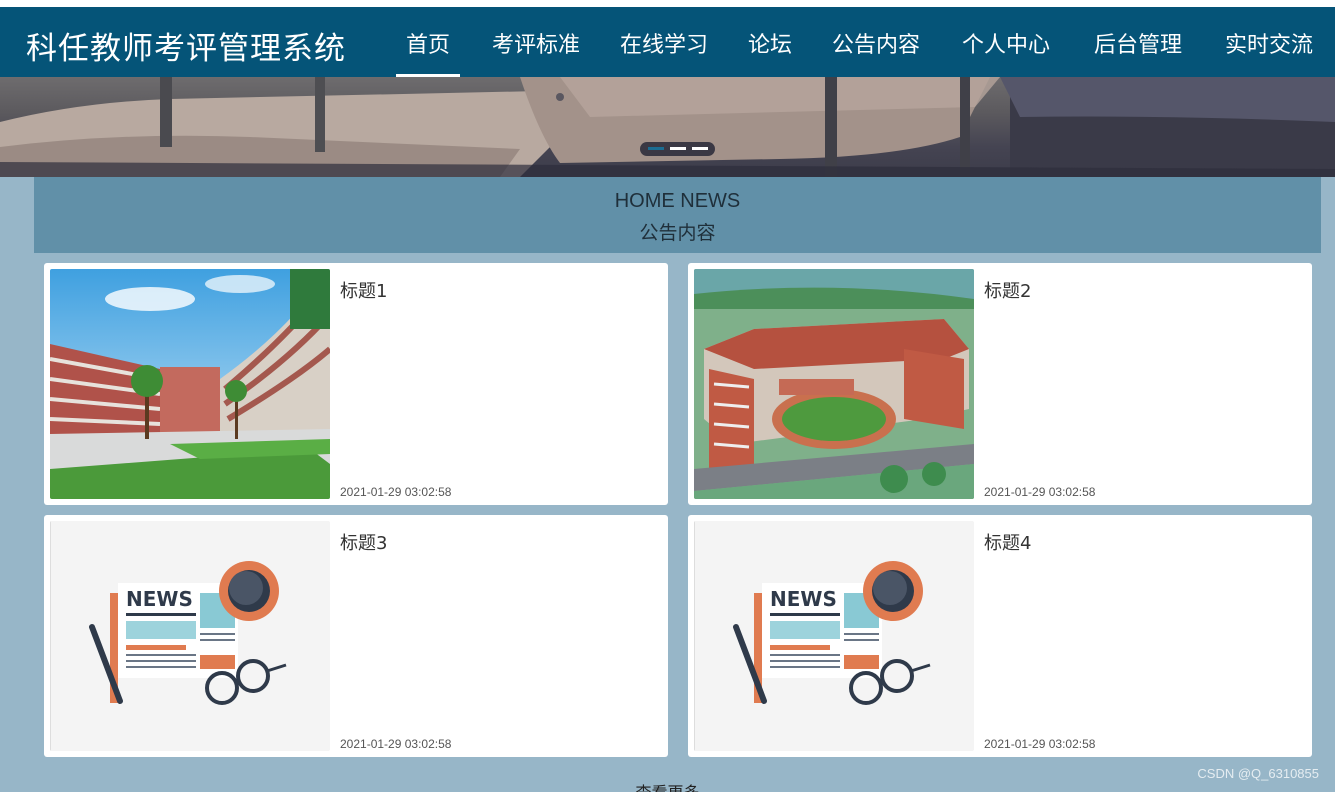 This screenshot has height=792, width=1335. I want to click on news-card-3: NEWS 标题3 2021-01-29 03:02:58, so click(356, 636).